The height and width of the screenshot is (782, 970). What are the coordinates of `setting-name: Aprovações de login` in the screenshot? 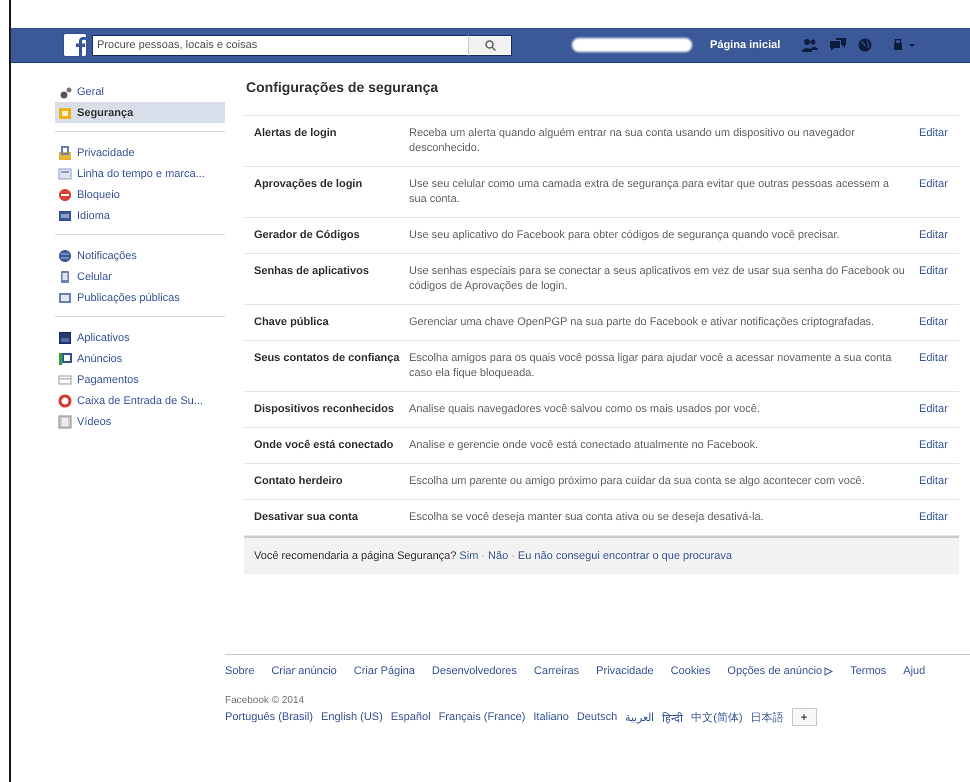 It's located at (309, 184).